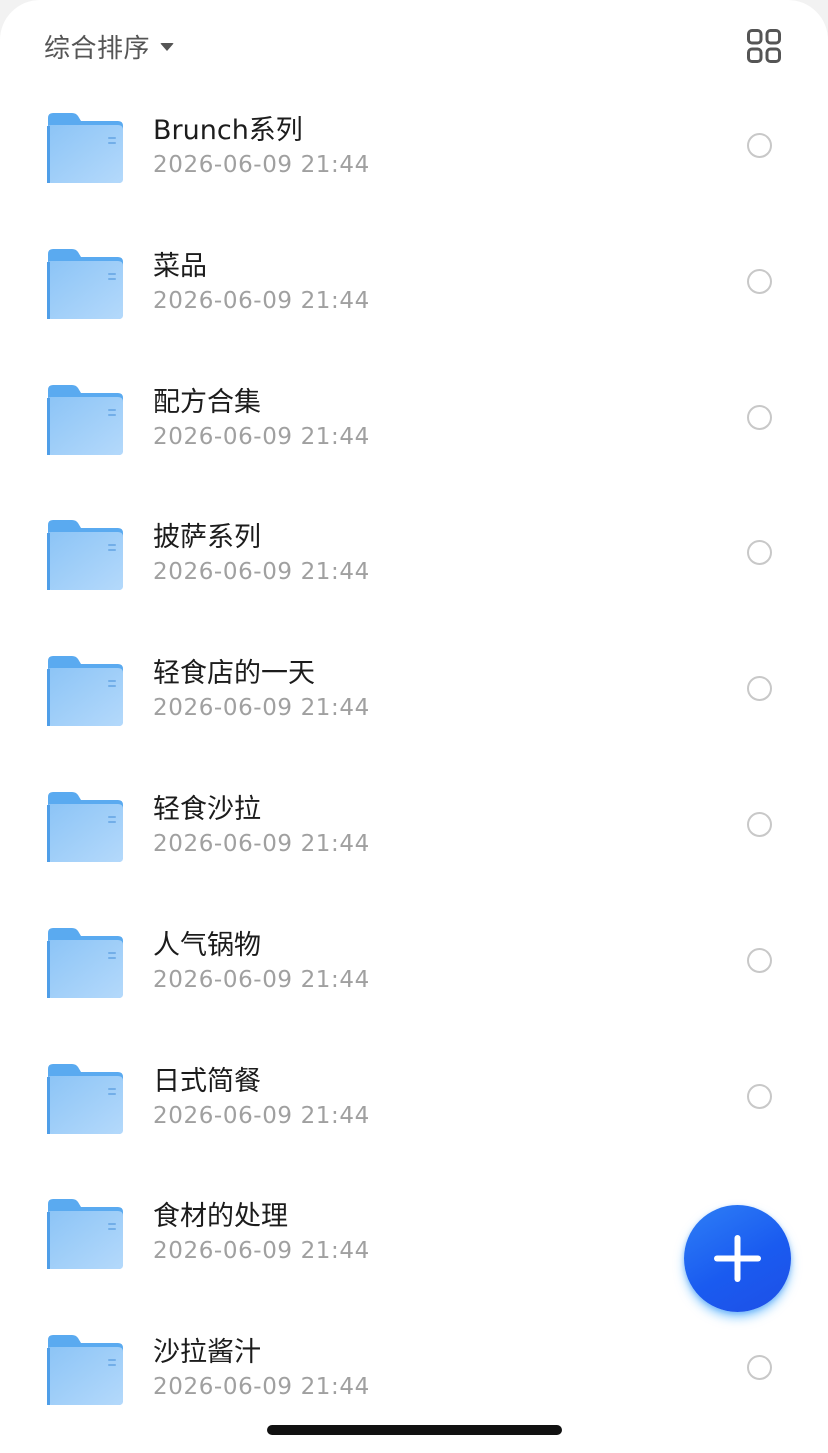 Image resolution: width=828 pixels, height=1453 pixels. I want to click on folder-row: 日式简餐 2026-06-09 21:44, so click(414, 1097).